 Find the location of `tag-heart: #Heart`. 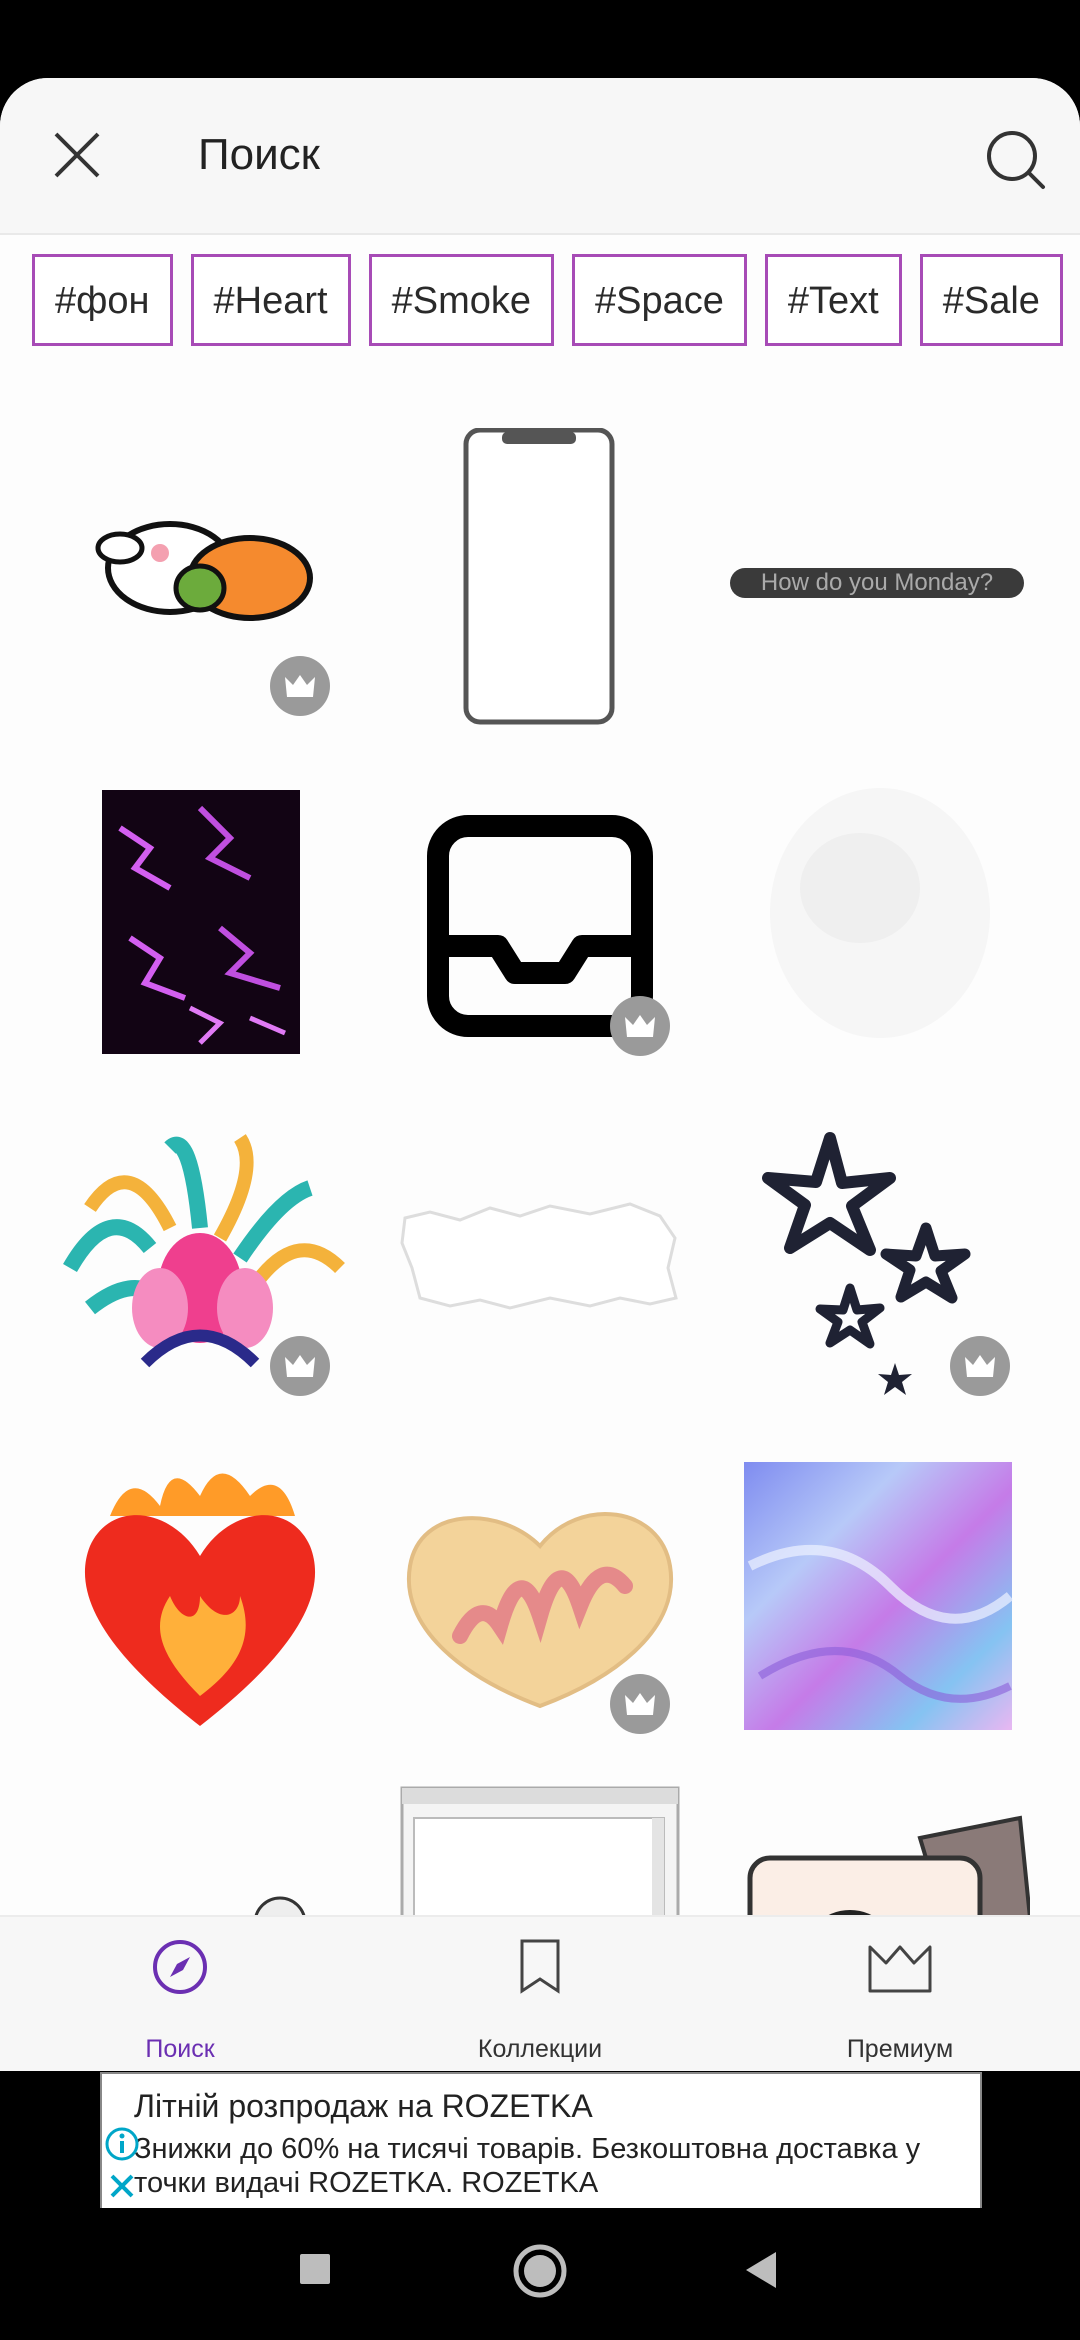

tag-heart: #Heart is located at coordinates (270, 300).